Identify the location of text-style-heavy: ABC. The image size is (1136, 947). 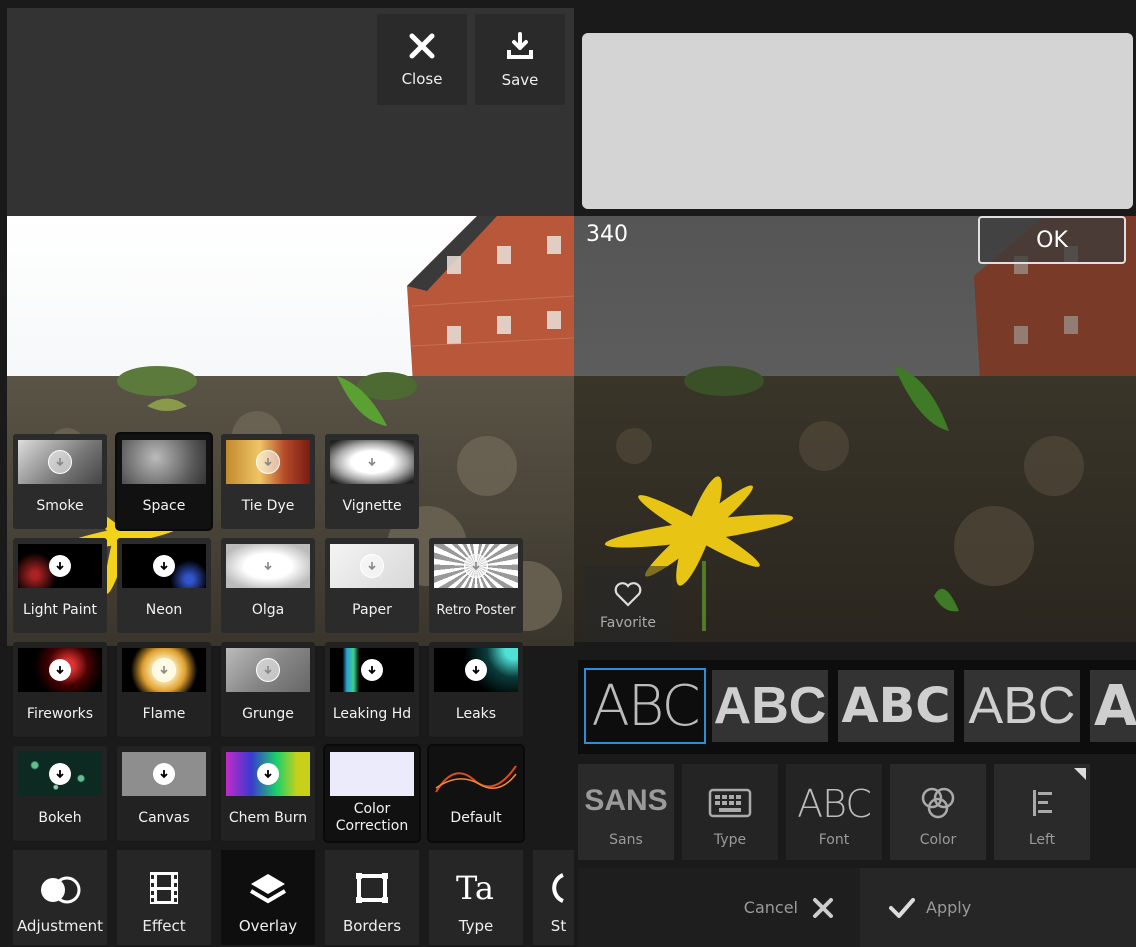
(896, 706).